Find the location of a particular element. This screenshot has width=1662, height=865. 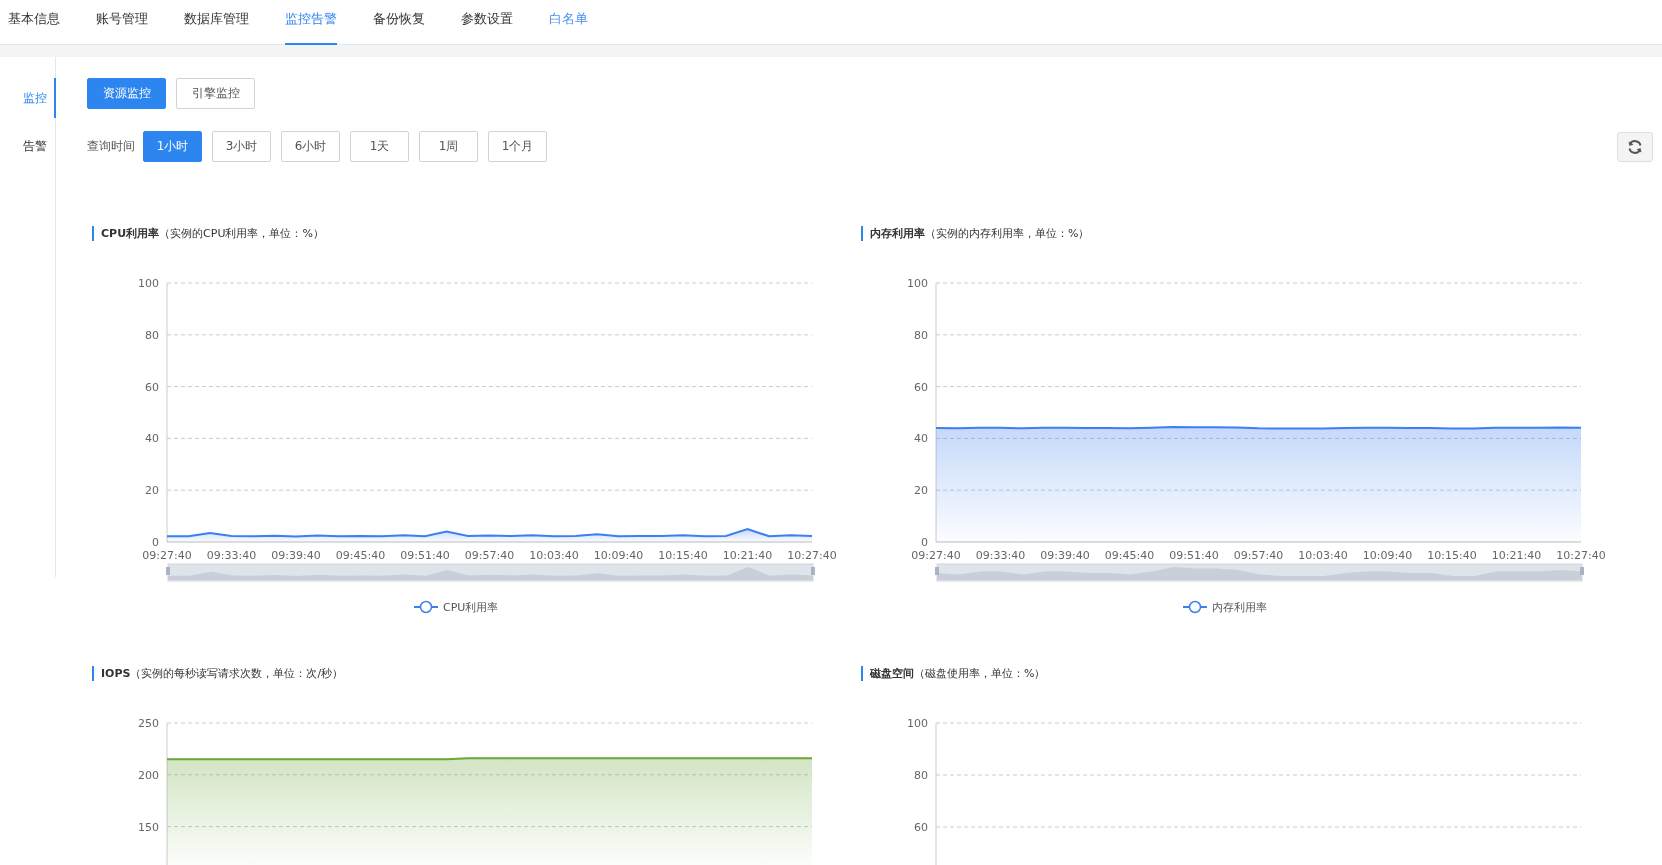

time-range-button: 1个月 is located at coordinates (517, 146).